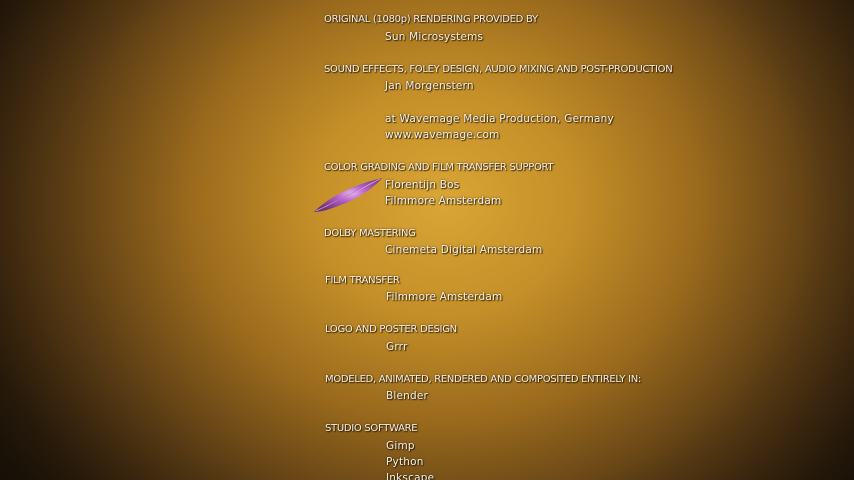 This screenshot has width=854, height=480. What do you see at coordinates (397, 347) in the screenshot?
I see `credit-name: Grrr` at bounding box center [397, 347].